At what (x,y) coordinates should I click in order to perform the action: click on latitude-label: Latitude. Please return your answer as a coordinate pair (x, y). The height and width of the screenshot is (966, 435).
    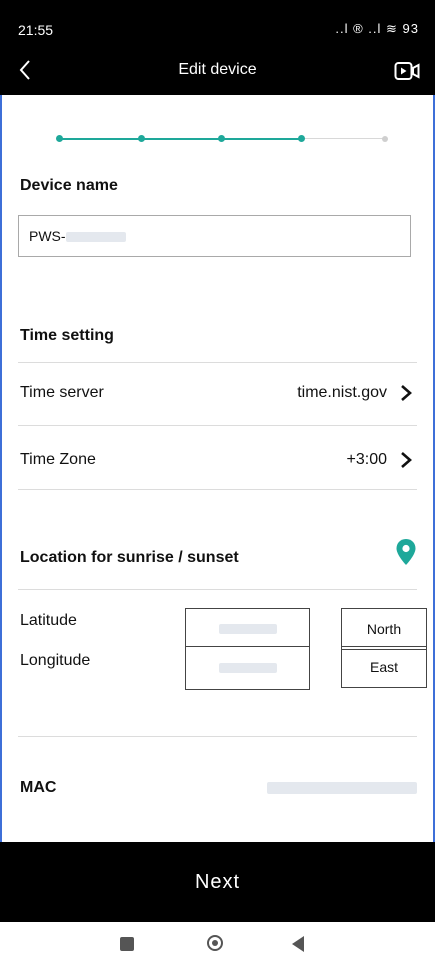
    Looking at the image, I should click on (48, 620).